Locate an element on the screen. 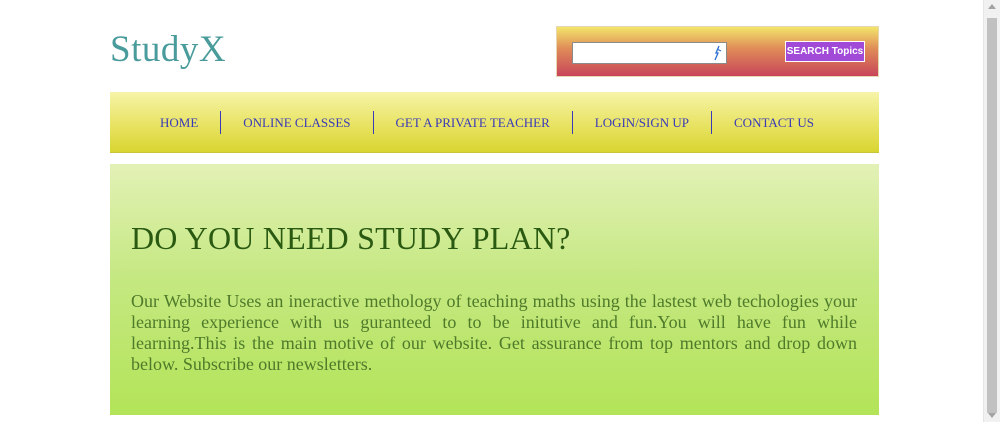 The height and width of the screenshot is (422, 1000). scroll-down-arrow-icon is located at coordinates (992, 415).